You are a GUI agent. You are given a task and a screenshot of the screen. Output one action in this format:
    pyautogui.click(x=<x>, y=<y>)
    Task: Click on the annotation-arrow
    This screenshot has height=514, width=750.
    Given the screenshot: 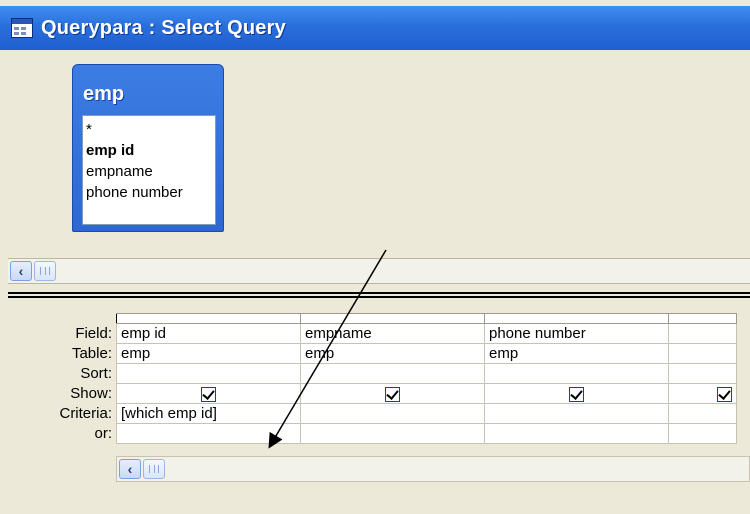 What is the action you would take?
    pyautogui.click(x=327, y=349)
    